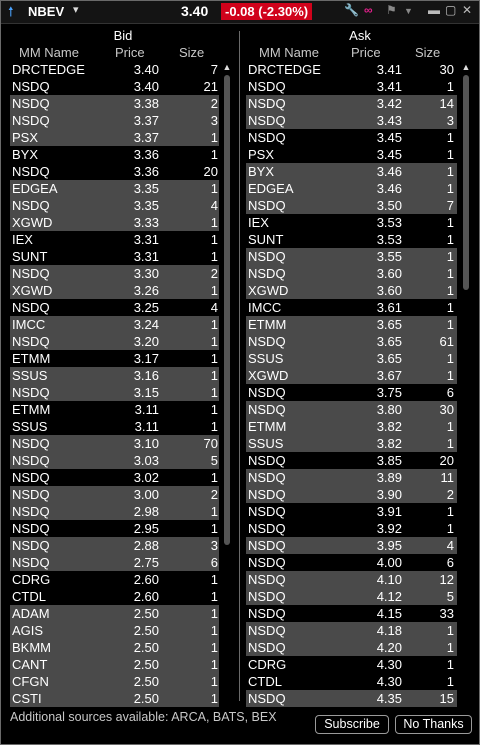 The image size is (480, 745). I want to click on ask-scroll-thumb, so click(466, 182).